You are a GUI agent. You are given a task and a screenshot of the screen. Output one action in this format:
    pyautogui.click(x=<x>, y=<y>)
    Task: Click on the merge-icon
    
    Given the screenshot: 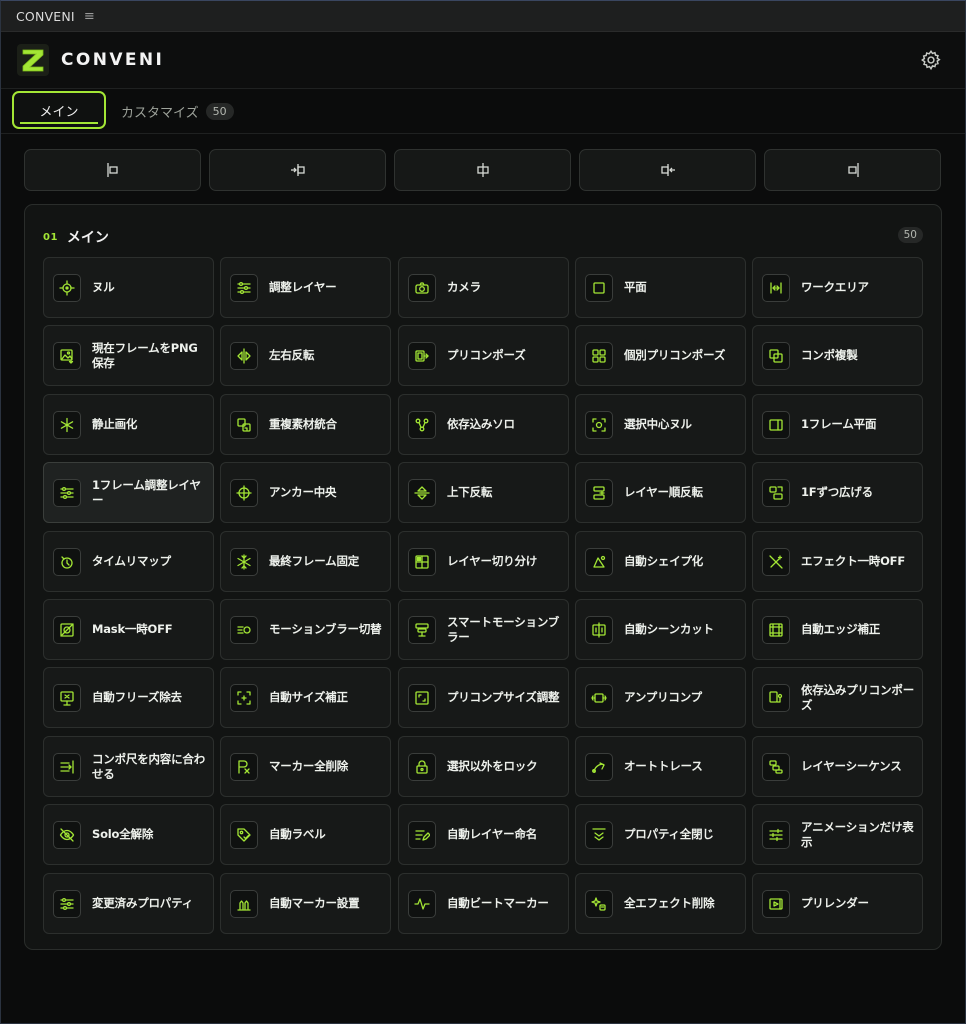 What is the action you would take?
    pyautogui.click(x=244, y=424)
    